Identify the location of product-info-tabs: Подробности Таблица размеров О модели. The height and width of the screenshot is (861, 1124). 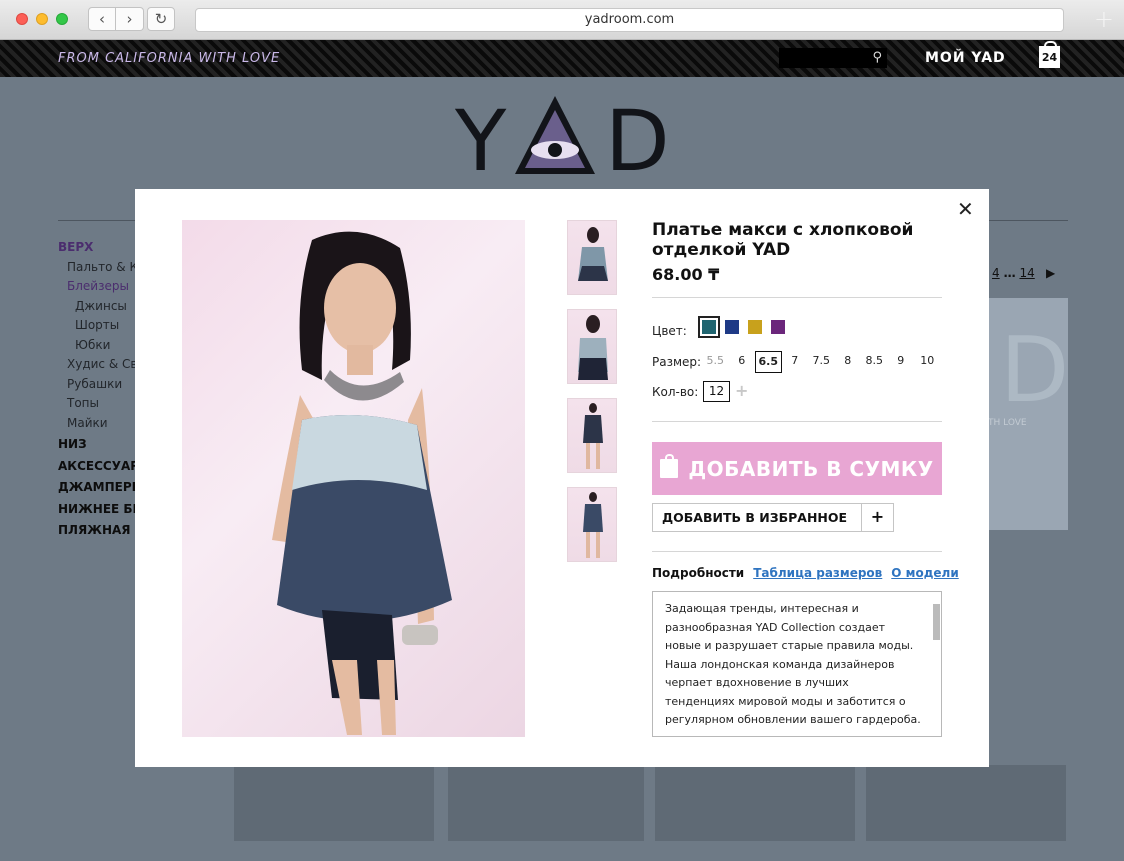
(805, 573).